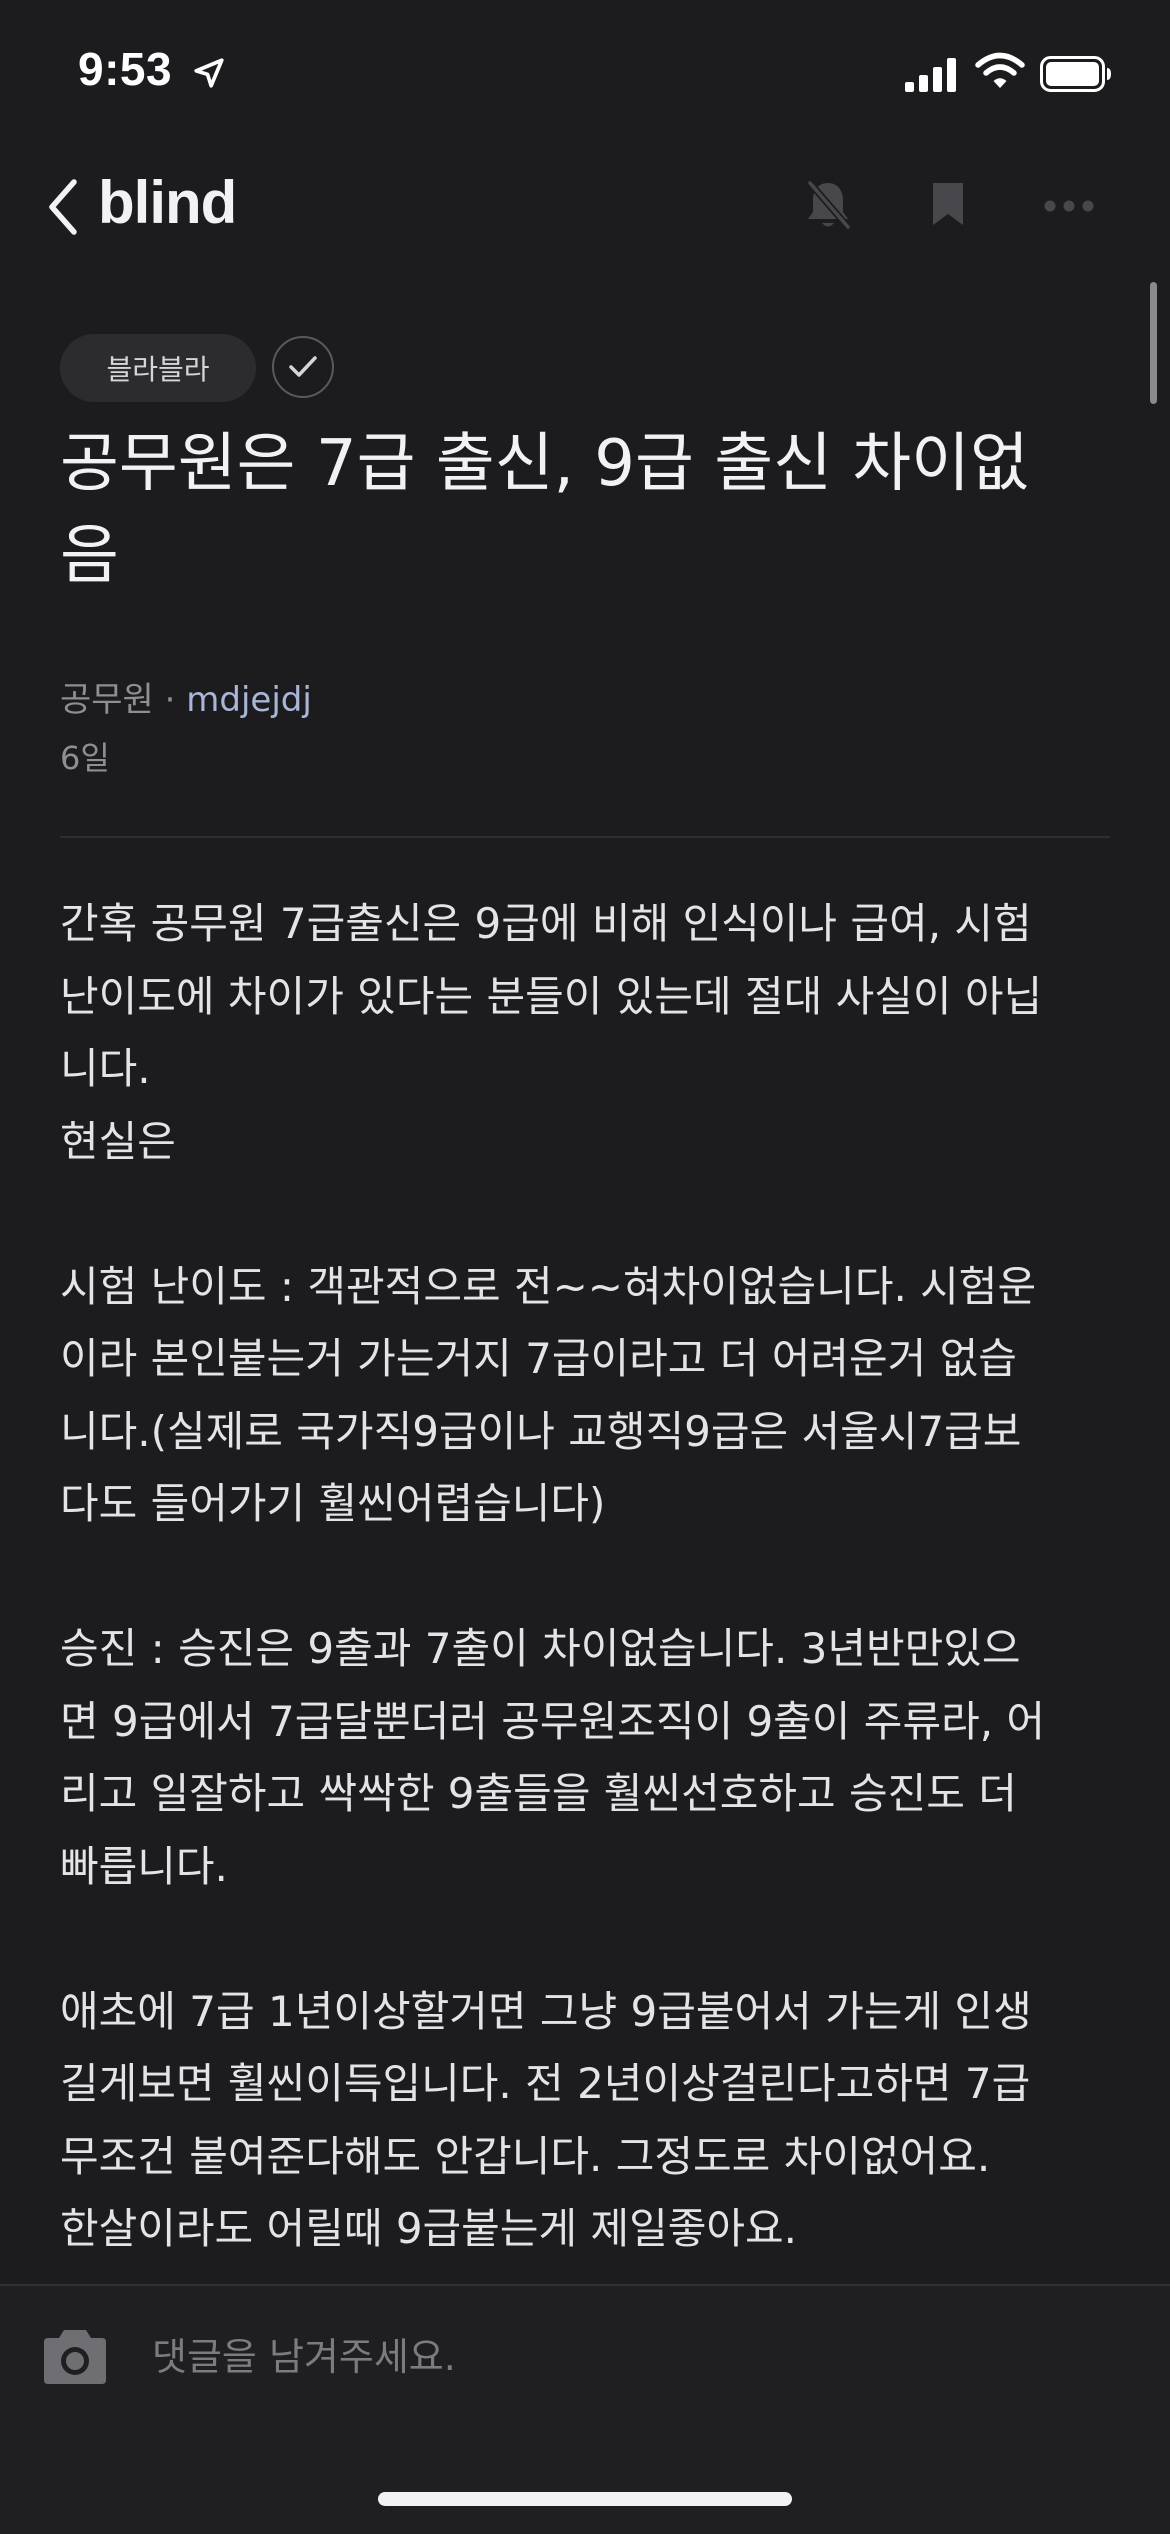 This screenshot has width=1170, height=2534. Describe the element at coordinates (585, 75) in the screenshot. I see `status-bar: 9:53` at that location.